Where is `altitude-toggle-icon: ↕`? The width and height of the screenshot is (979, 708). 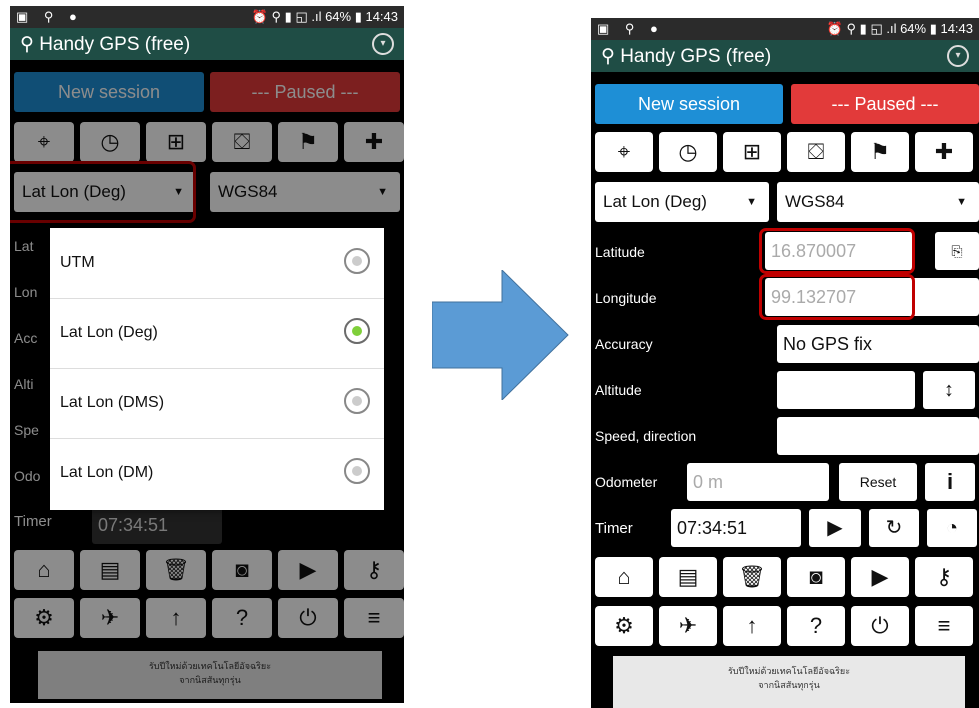 altitude-toggle-icon: ↕ is located at coordinates (949, 390).